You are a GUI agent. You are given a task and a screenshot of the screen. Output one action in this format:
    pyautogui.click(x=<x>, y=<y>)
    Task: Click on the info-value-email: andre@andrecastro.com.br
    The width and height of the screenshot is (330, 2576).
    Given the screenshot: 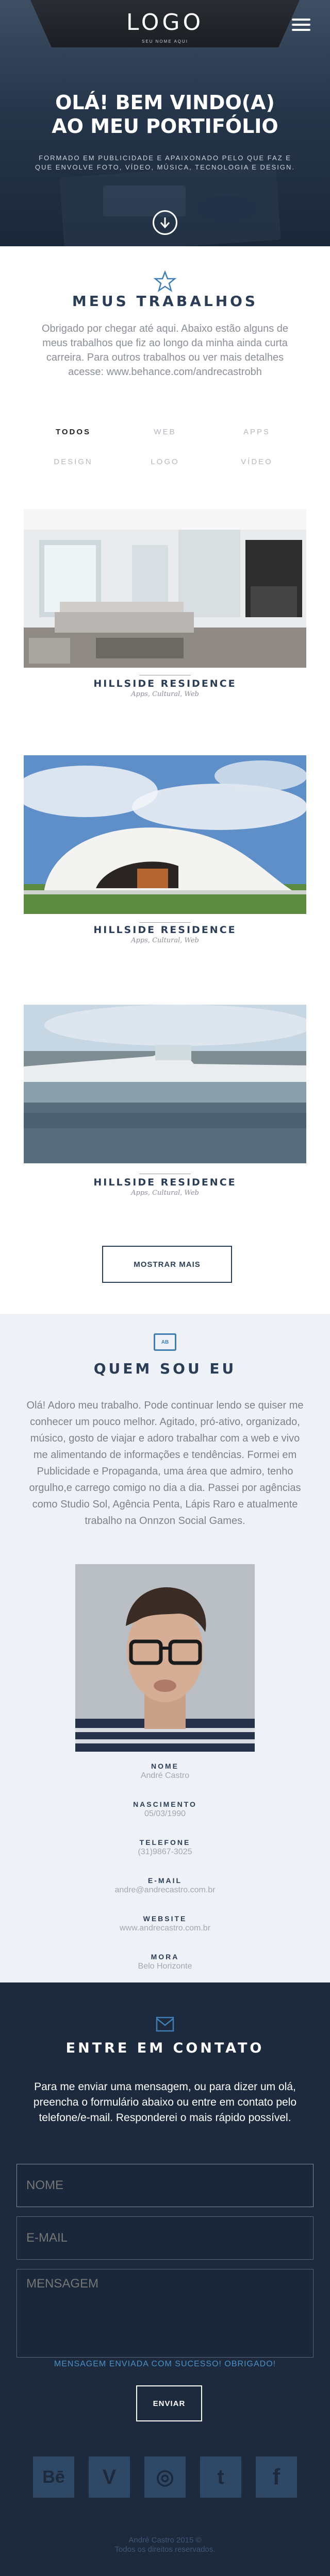 What is the action you would take?
    pyautogui.click(x=165, y=1890)
    